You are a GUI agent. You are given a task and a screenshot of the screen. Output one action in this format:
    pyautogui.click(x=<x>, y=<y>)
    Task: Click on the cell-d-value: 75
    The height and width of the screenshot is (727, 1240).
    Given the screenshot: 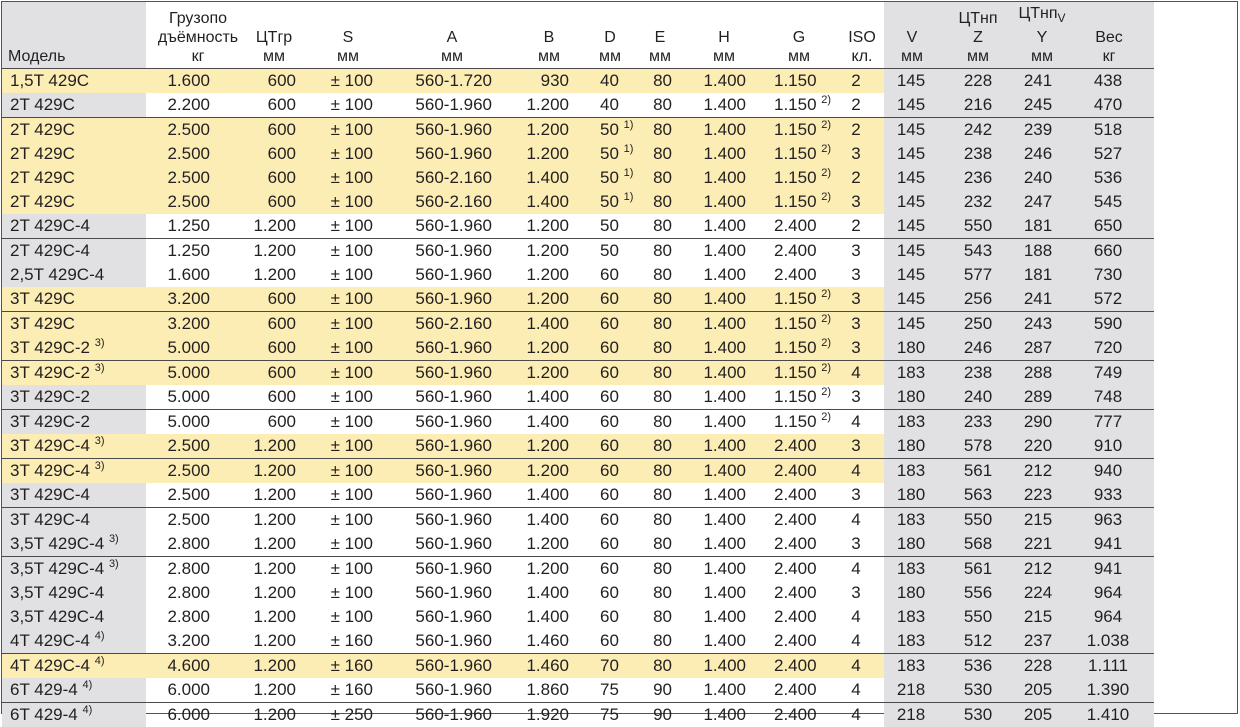 What is the action you would take?
    pyautogui.click(x=609, y=689)
    